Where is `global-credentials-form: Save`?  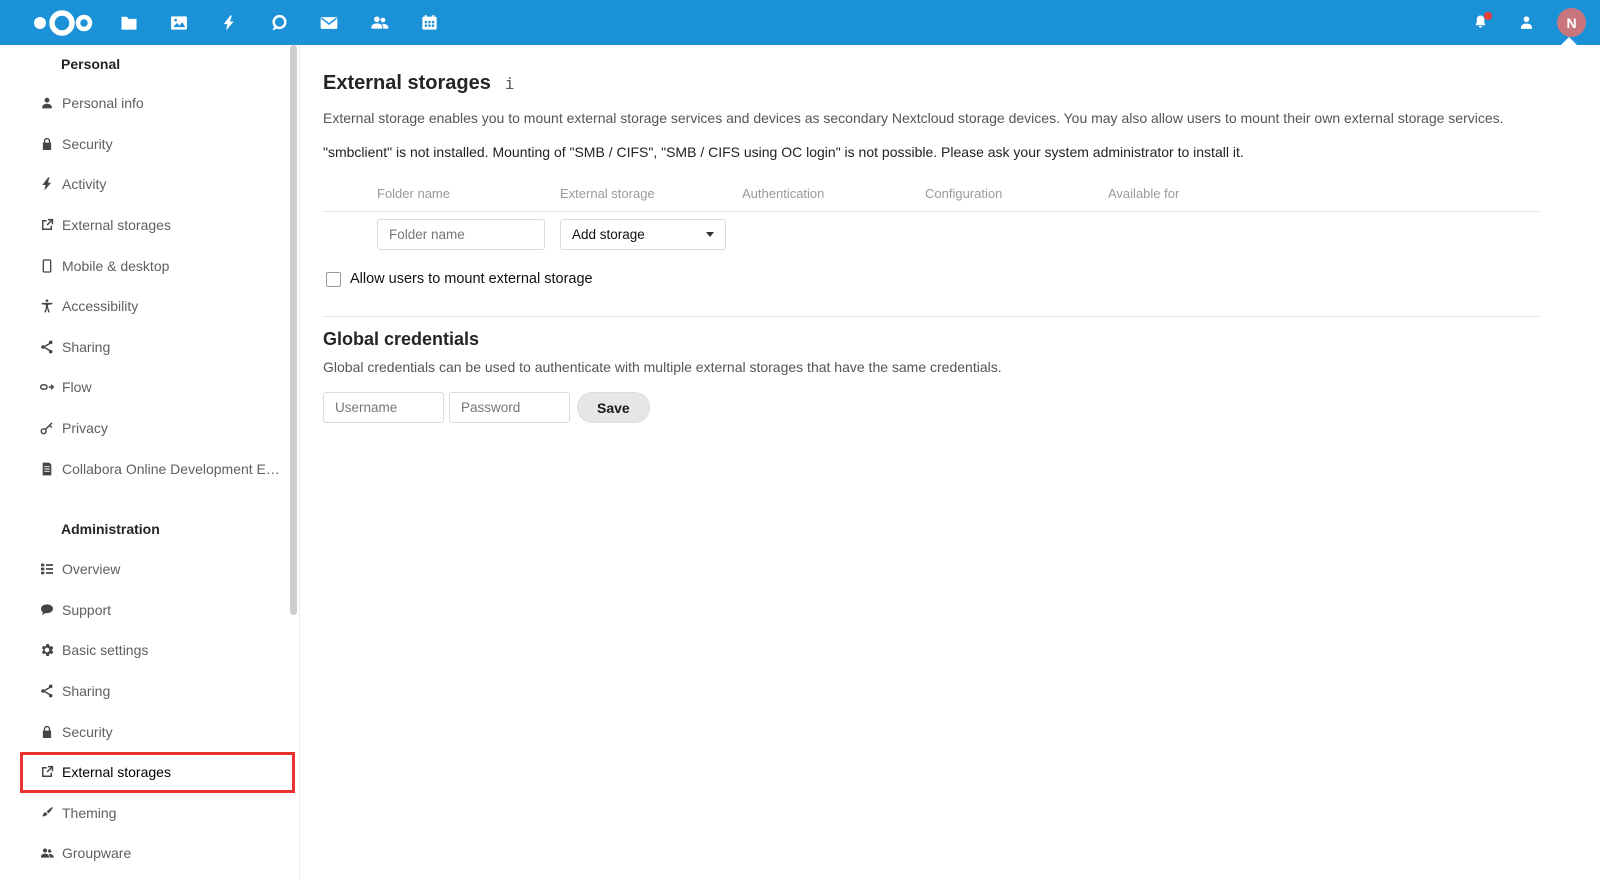
global-credentials-form: Save is located at coordinates (931, 407).